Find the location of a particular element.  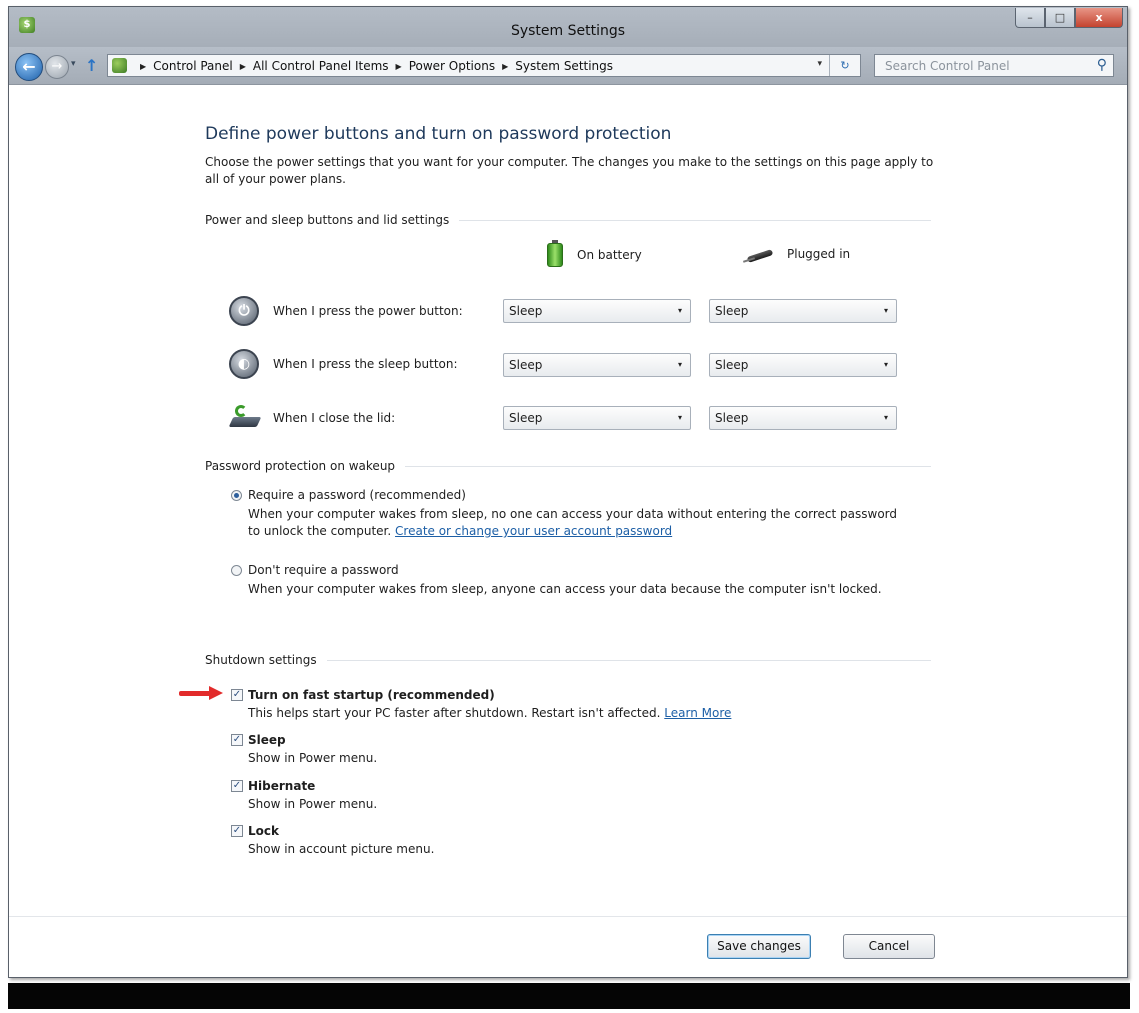

sleep-checkbox: ✓ is located at coordinates (237, 740).